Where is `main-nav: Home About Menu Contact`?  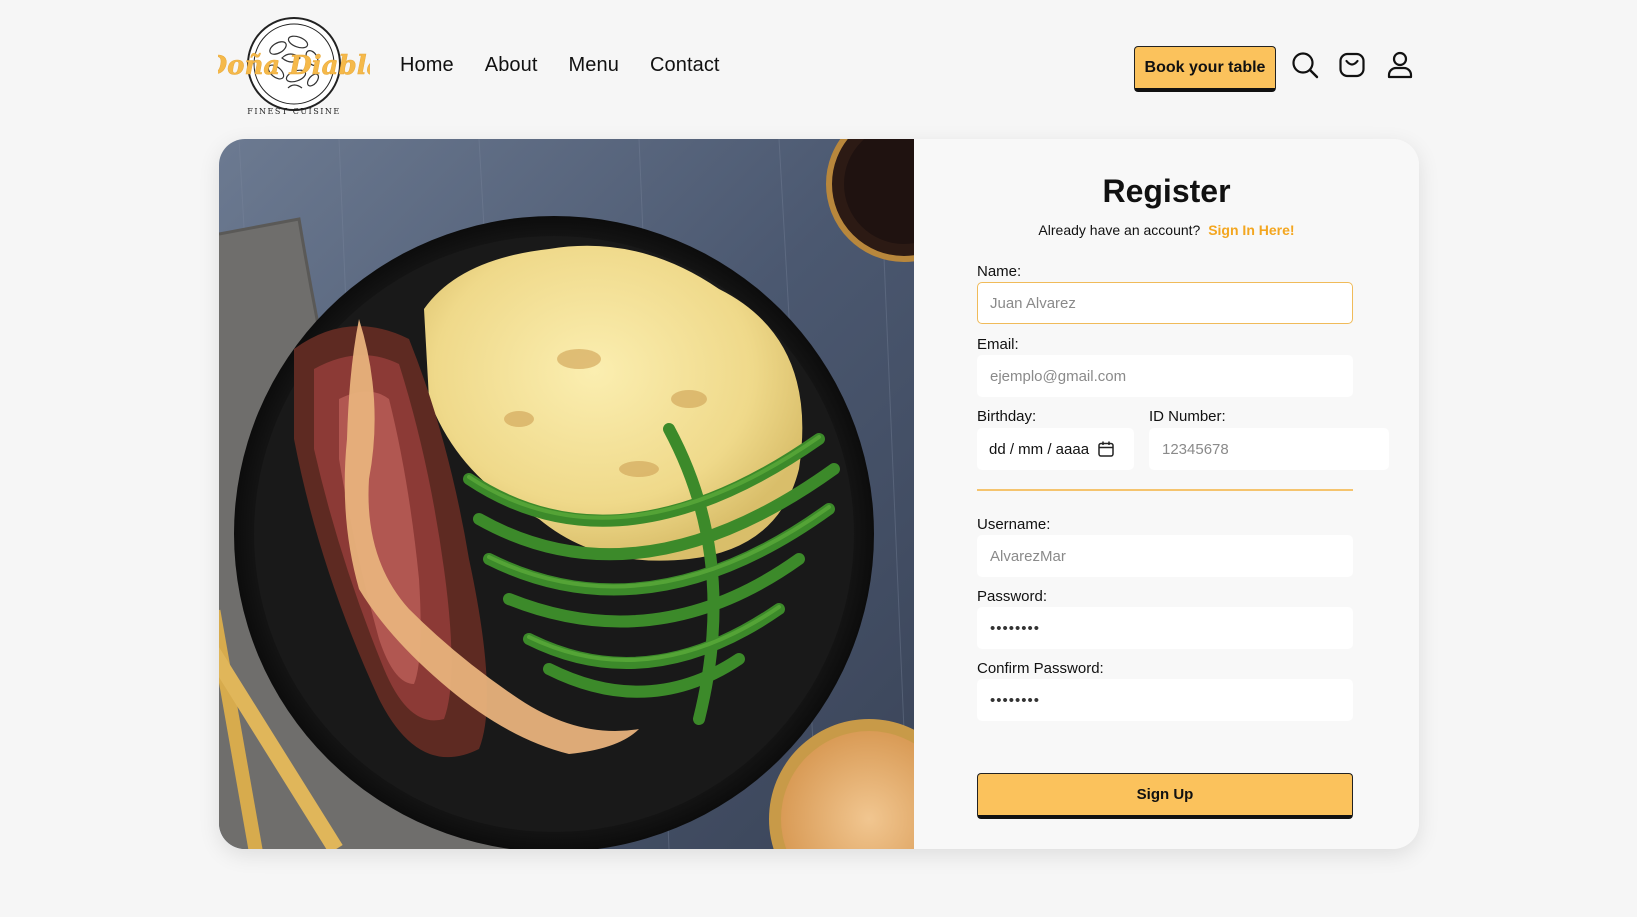
main-nav: Home About Menu Contact is located at coordinates (575, 65).